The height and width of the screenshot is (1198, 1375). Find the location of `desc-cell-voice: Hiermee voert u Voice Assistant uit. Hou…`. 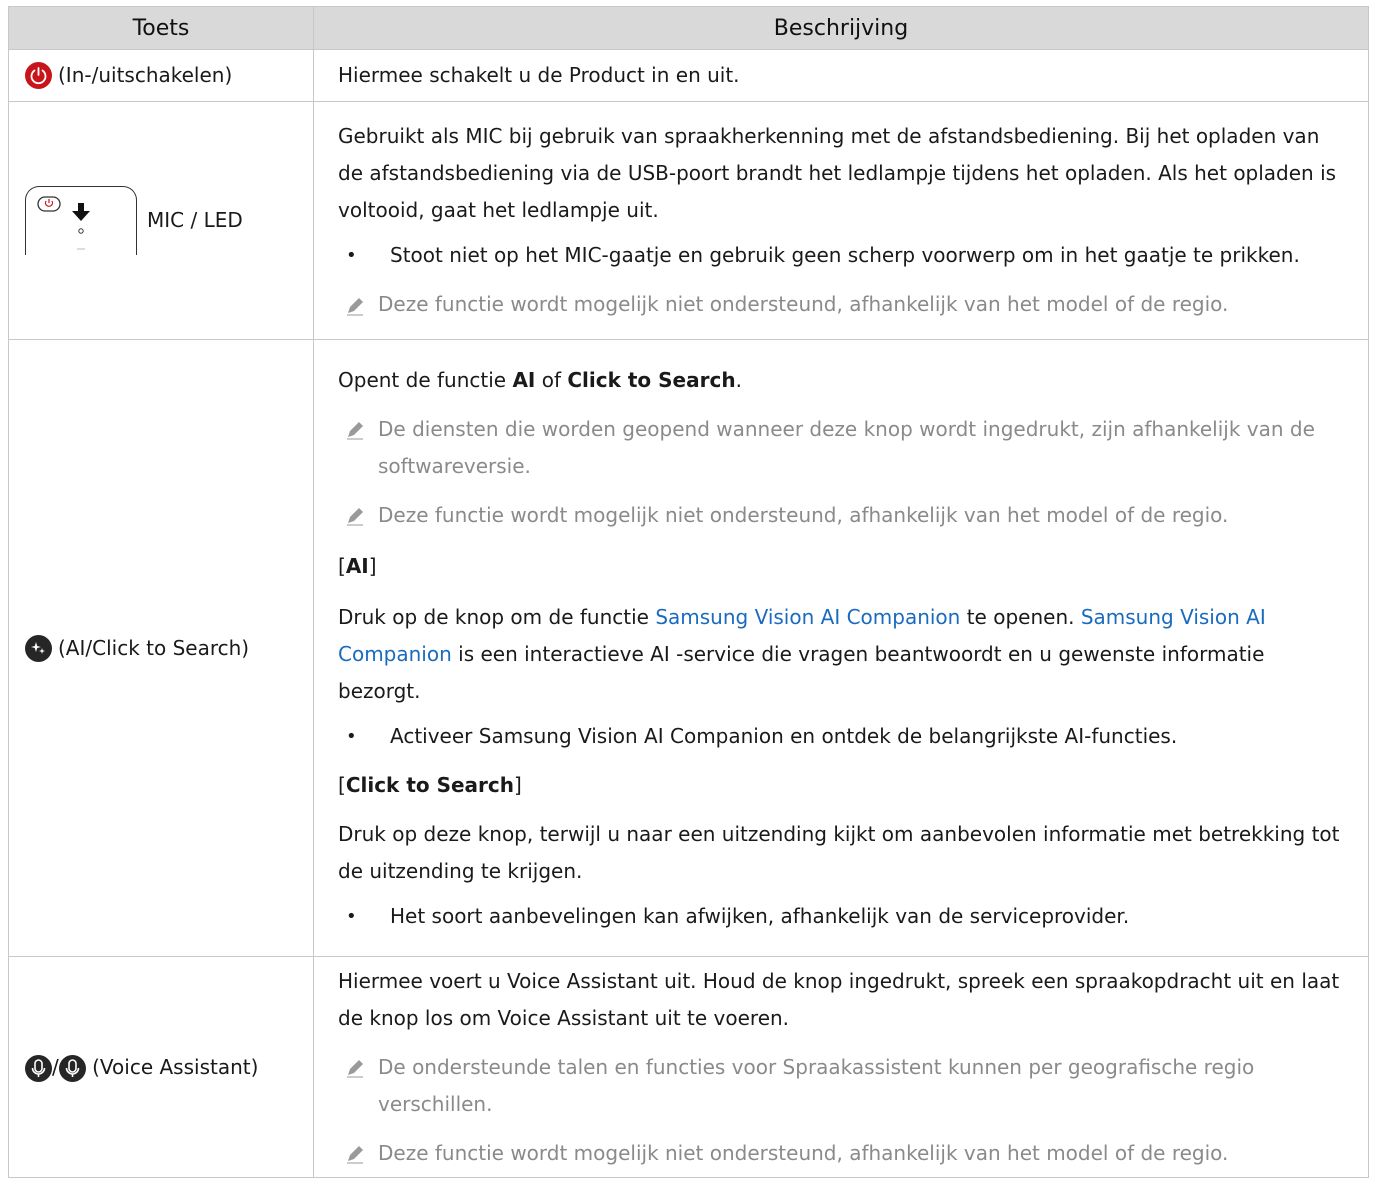

desc-cell-voice: Hiermee voert u Voice Assistant uit. Hou… is located at coordinates (841, 1067).